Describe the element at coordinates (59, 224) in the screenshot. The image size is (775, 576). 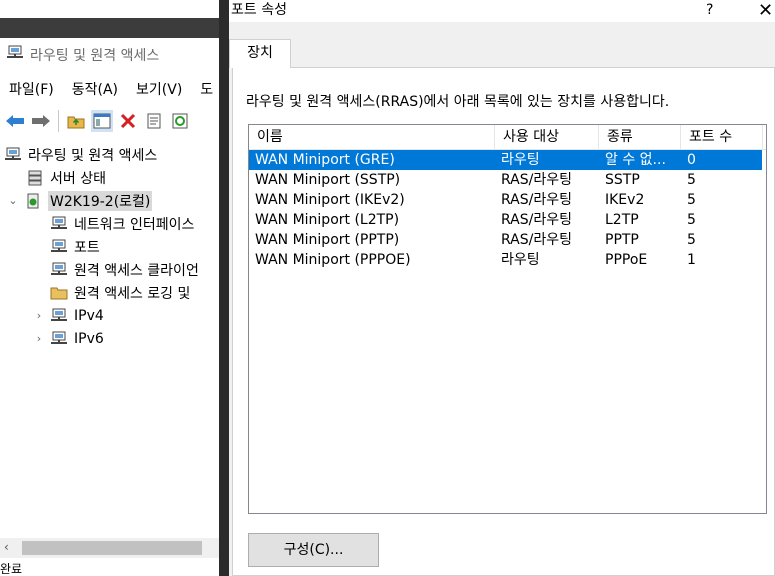
I see `network-interface-icon` at that location.